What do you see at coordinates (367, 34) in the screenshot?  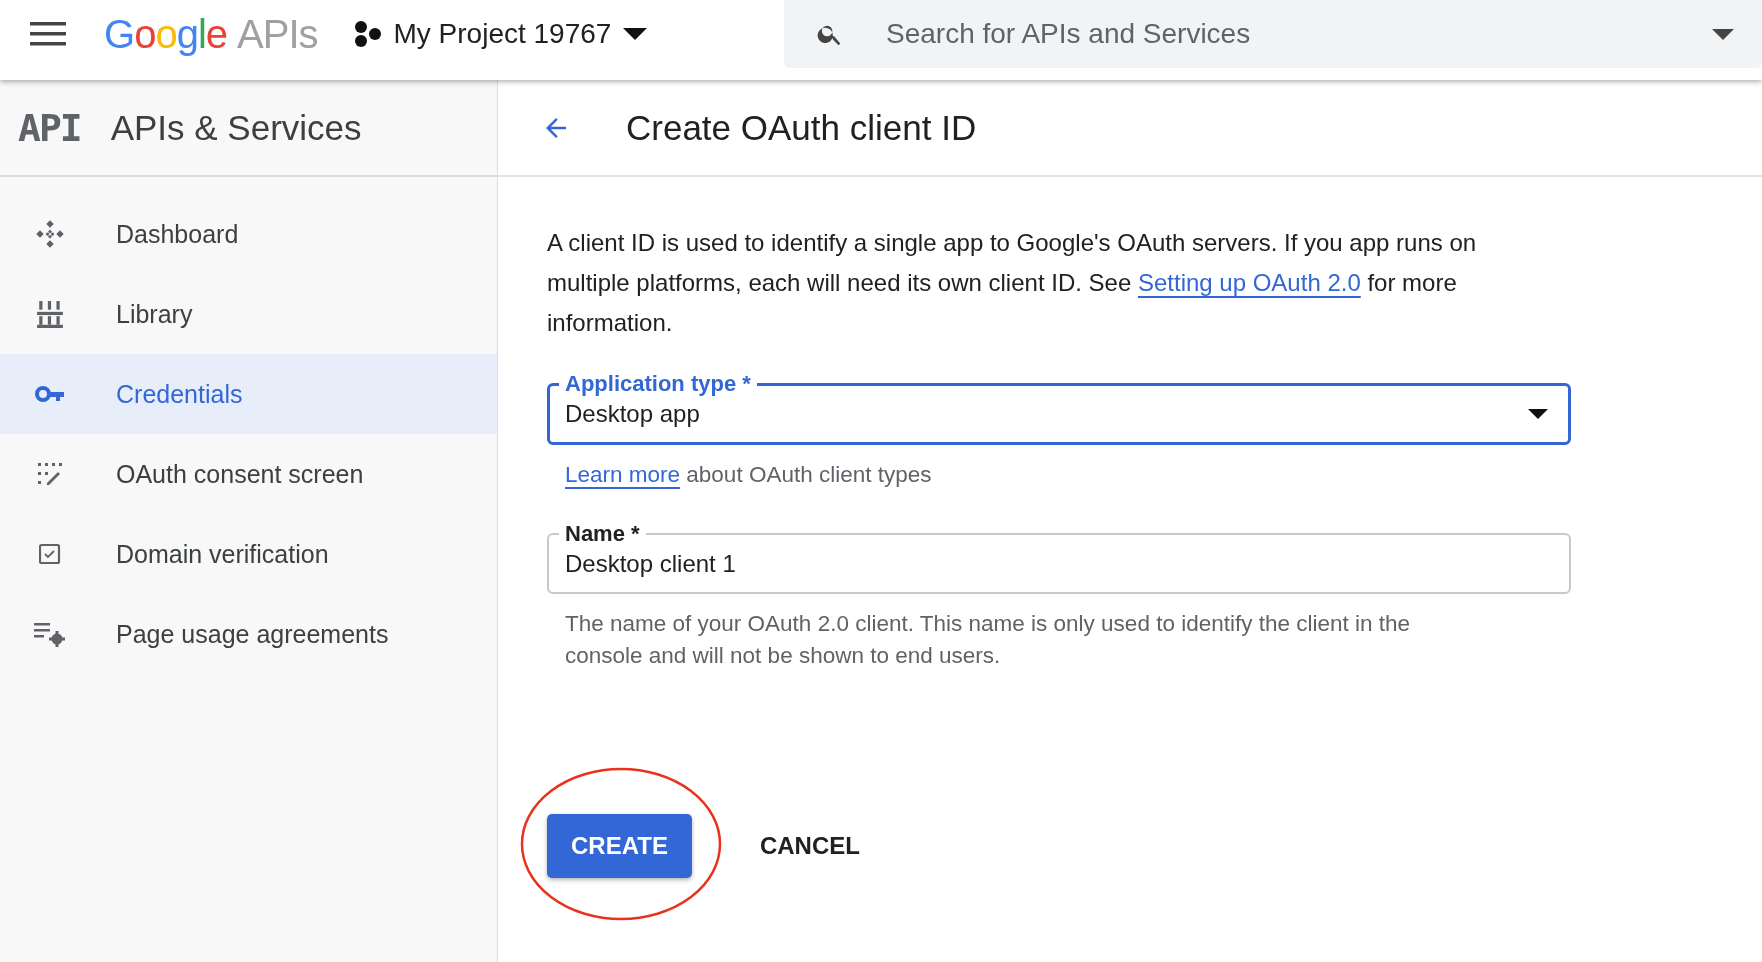 I see `hexagons-icon` at bounding box center [367, 34].